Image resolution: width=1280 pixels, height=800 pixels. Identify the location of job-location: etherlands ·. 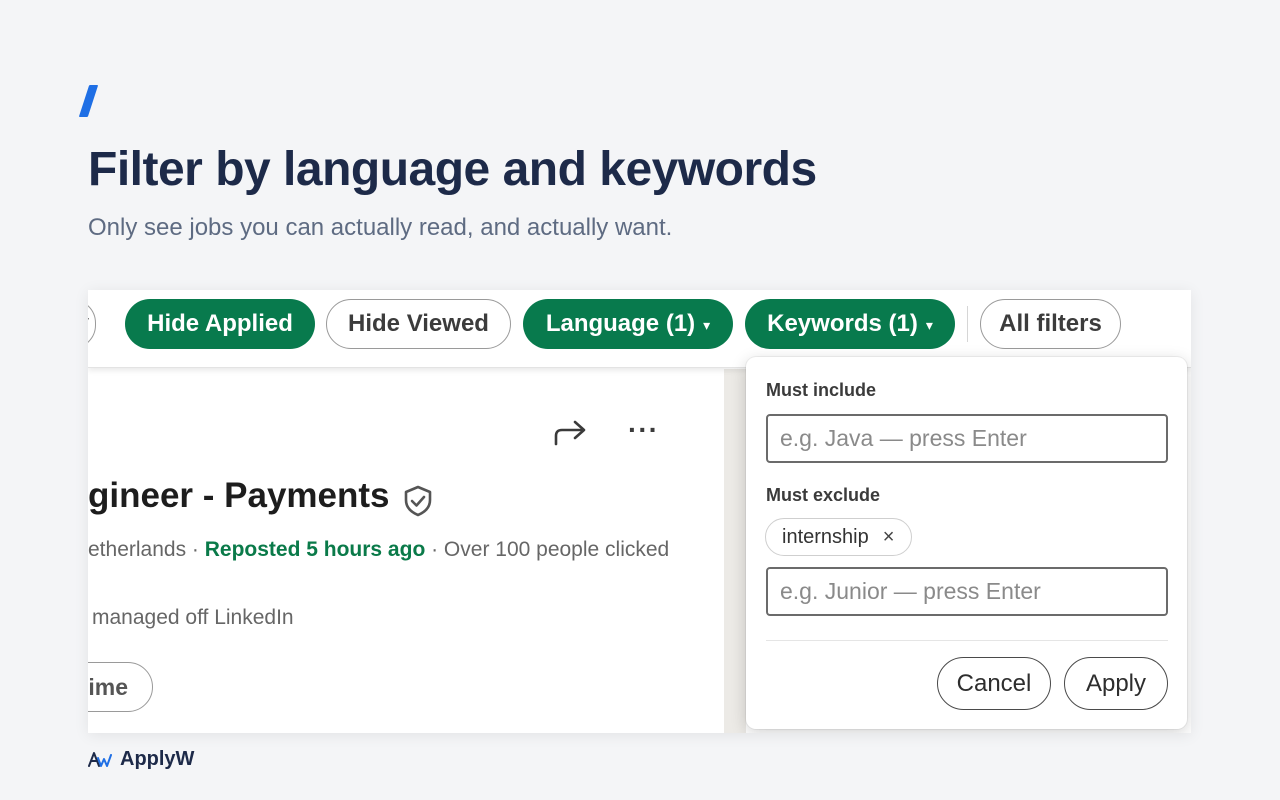
(146, 549).